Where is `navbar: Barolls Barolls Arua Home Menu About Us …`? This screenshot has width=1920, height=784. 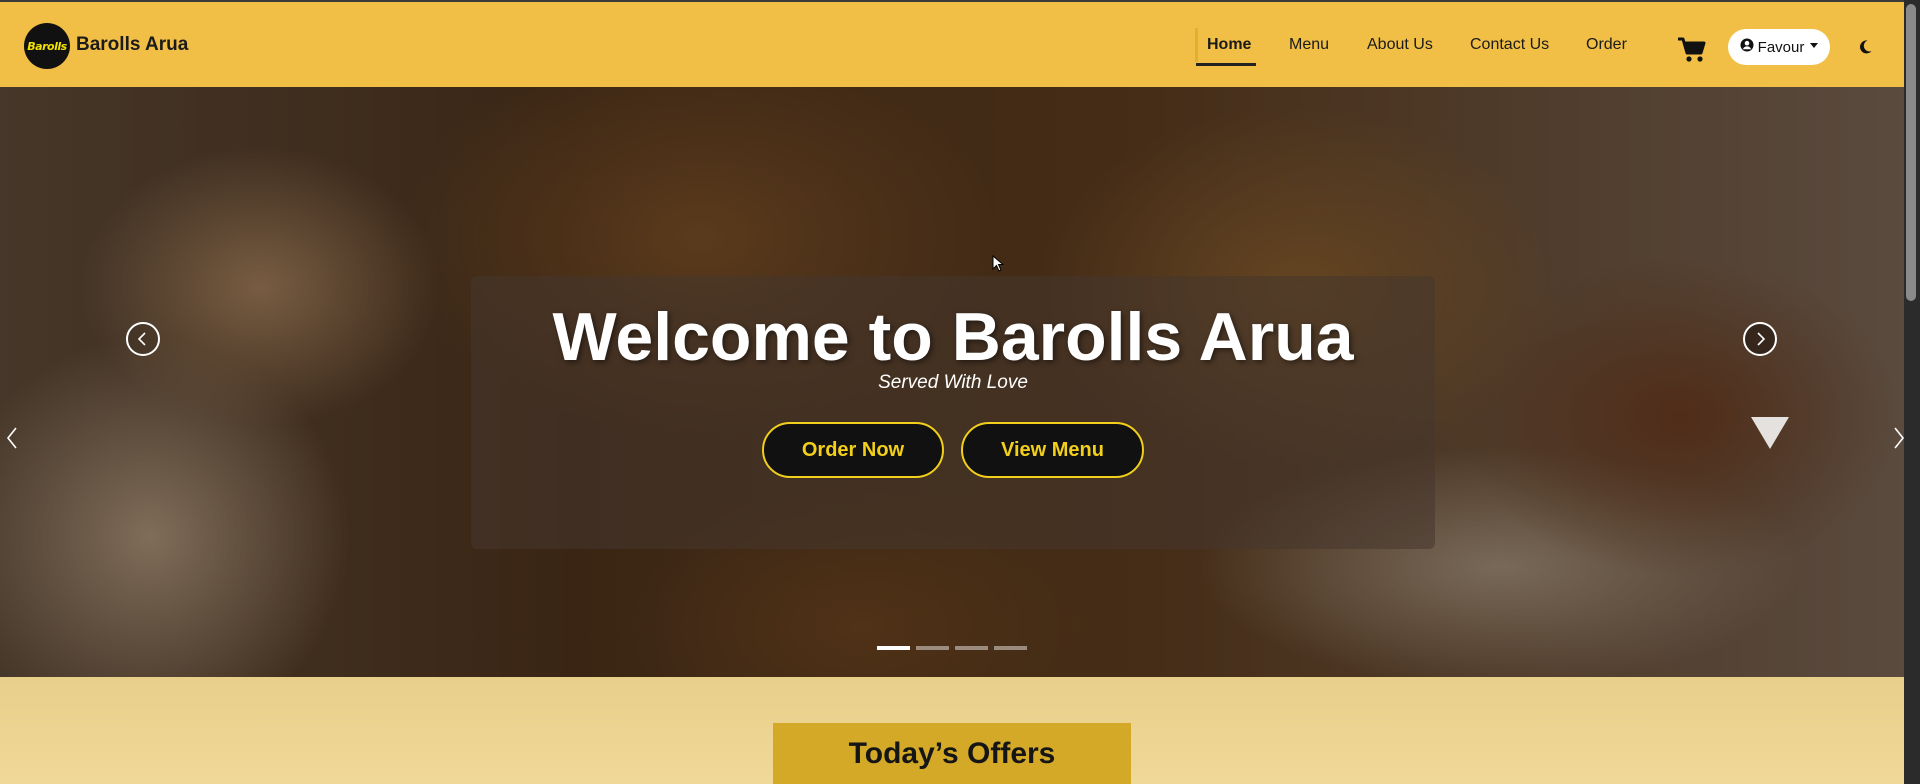 navbar: Barolls Barolls Arua Home Menu About Us … is located at coordinates (952, 43).